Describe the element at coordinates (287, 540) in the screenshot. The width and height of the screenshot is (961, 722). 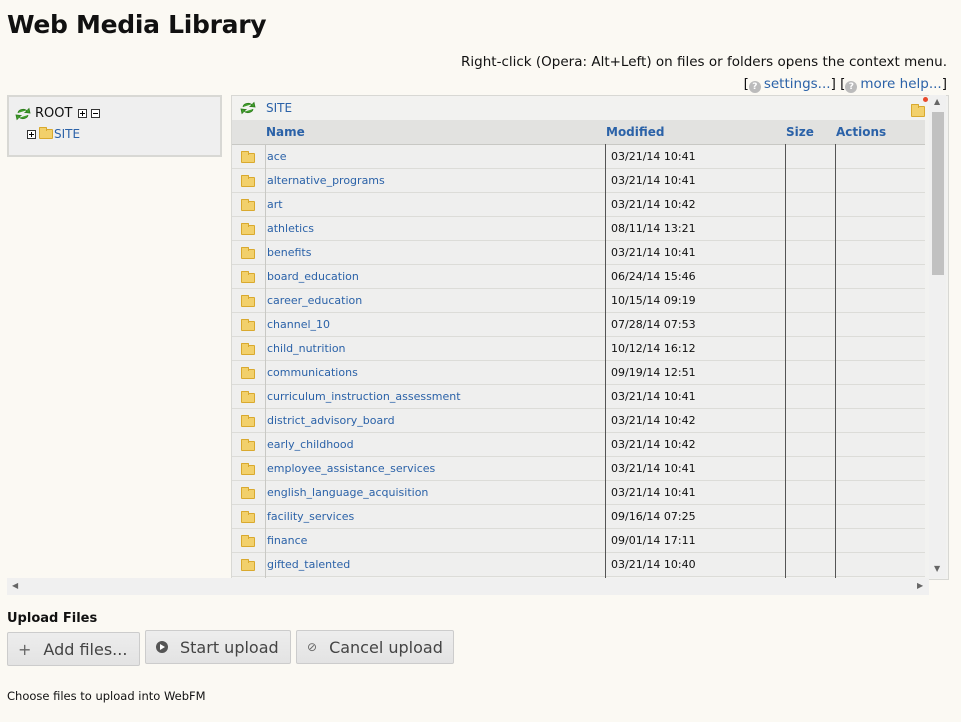
I see `file-name: finance` at that location.